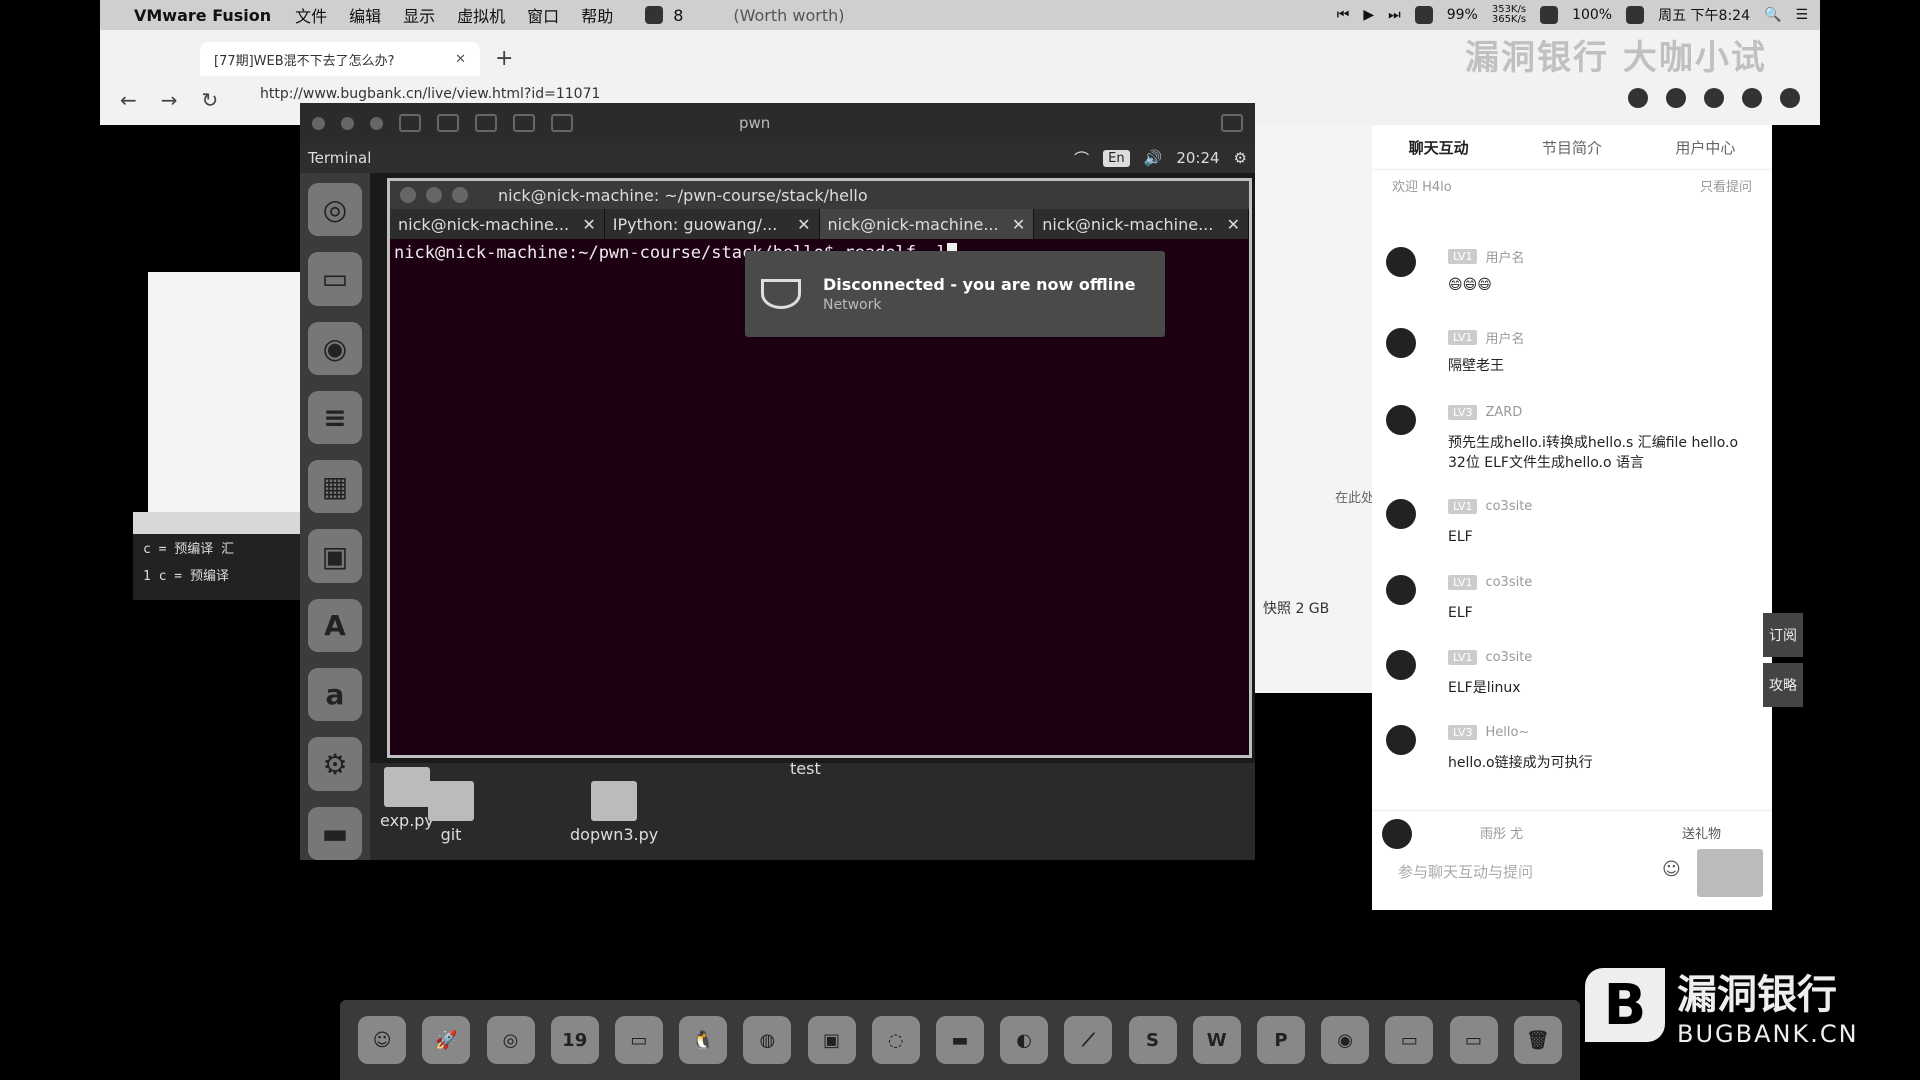 This screenshot has height=1080, width=1920. What do you see at coordinates (1571, 147) in the screenshot?
I see `tab-program-intro: 节目简介` at bounding box center [1571, 147].